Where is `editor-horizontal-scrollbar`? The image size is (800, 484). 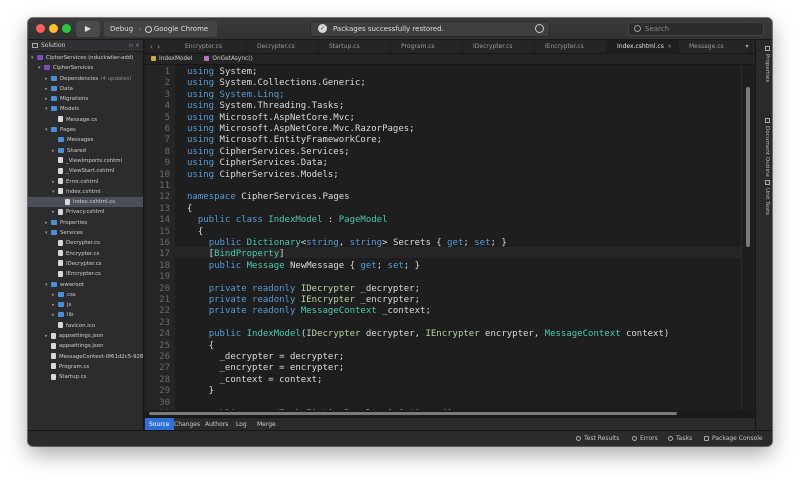
editor-horizontal-scrollbar is located at coordinates (450, 413).